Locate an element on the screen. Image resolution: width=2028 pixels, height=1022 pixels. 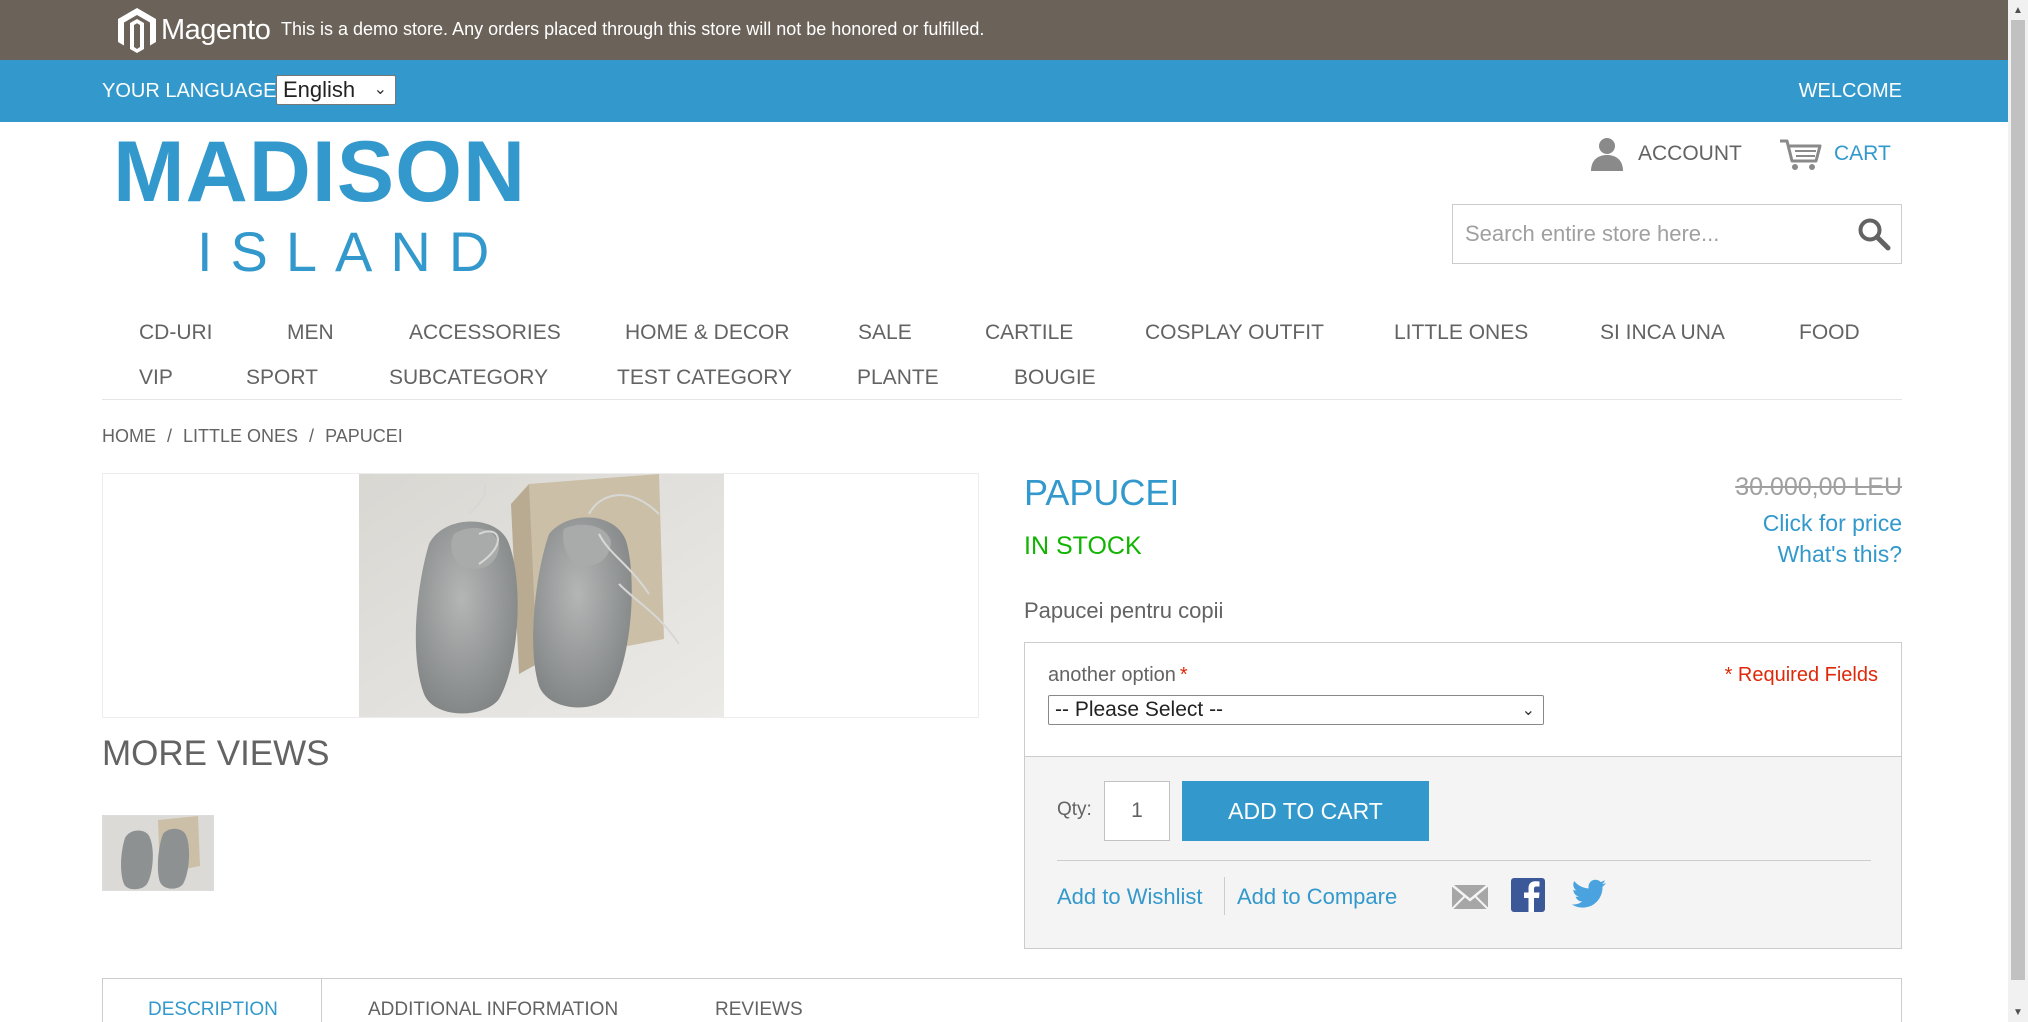
scroll-up-arrow-icon: ▲ is located at coordinates (2018, 10).